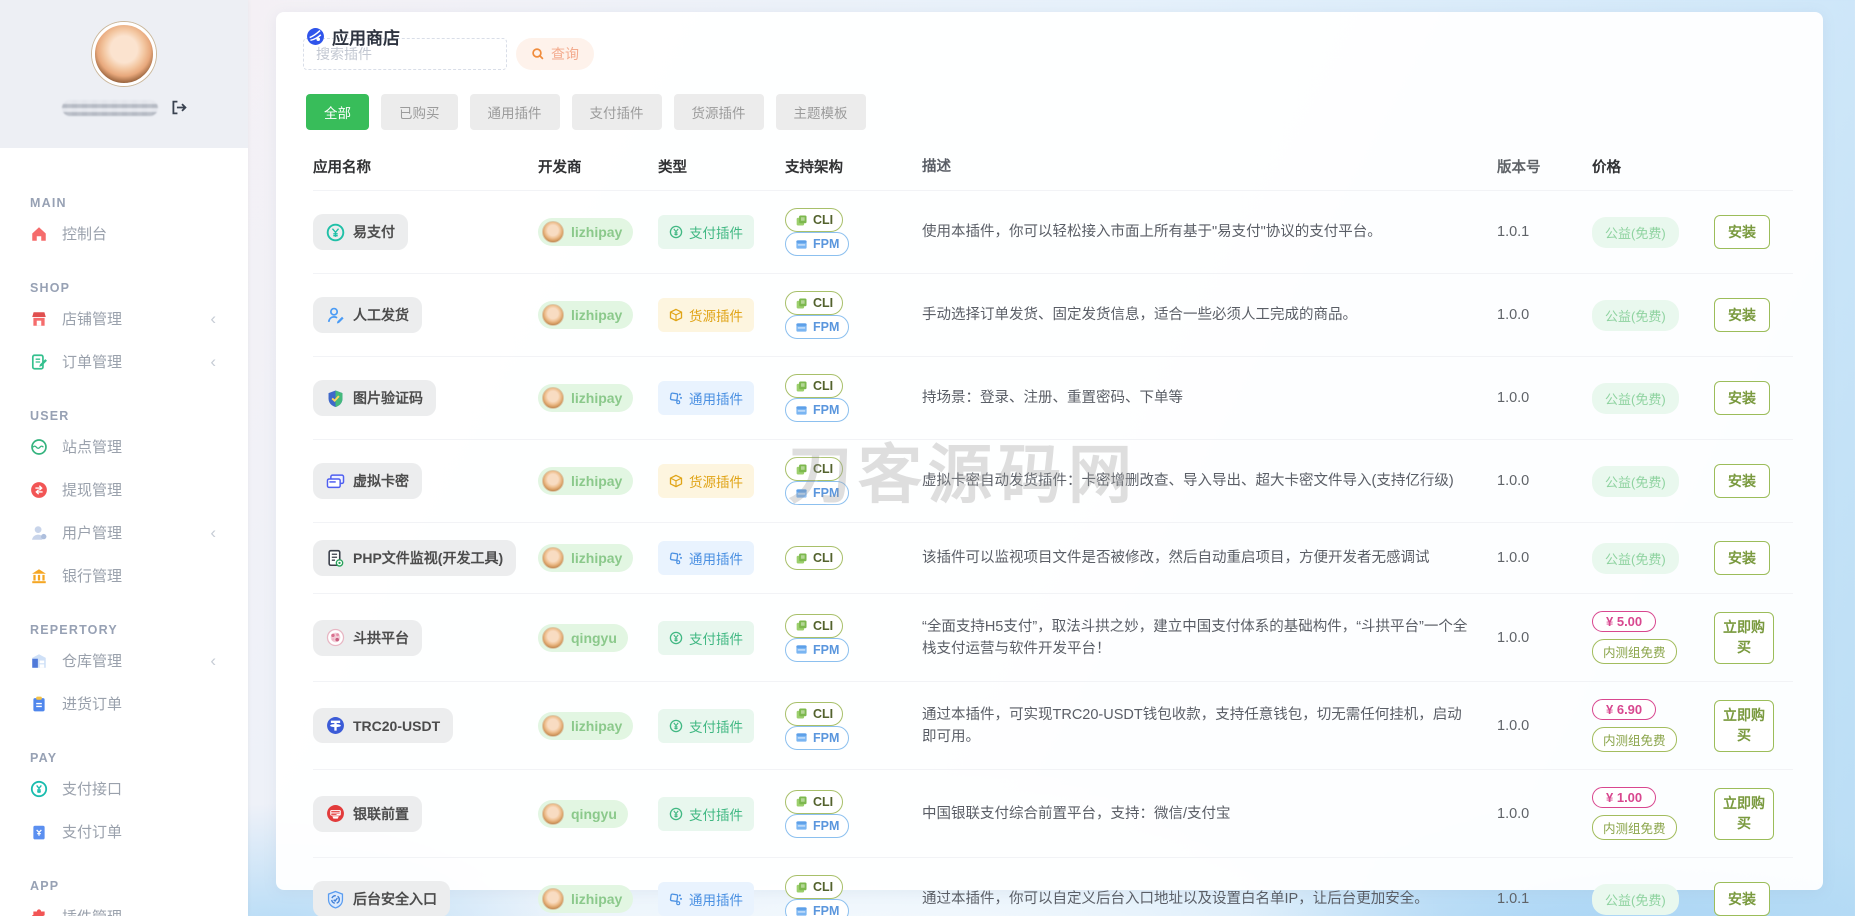 This screenshot has height=916, width=1855. I want to click on type-label: 通用插件, so click(716, 400).